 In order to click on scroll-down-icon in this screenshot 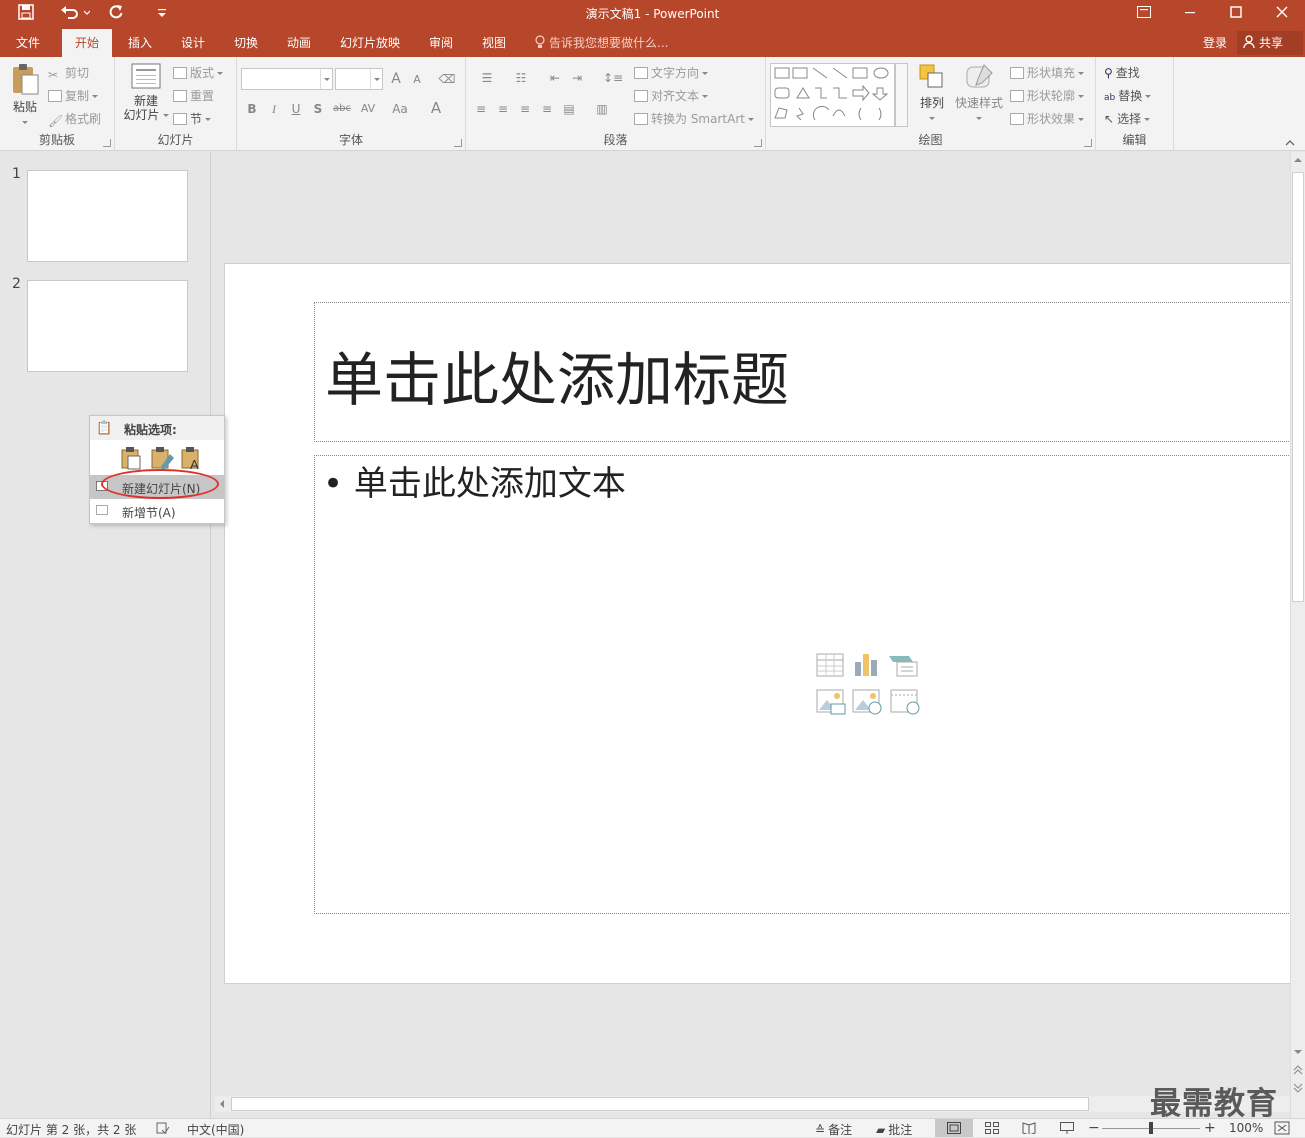, I will do `click(1298, 1052)`.